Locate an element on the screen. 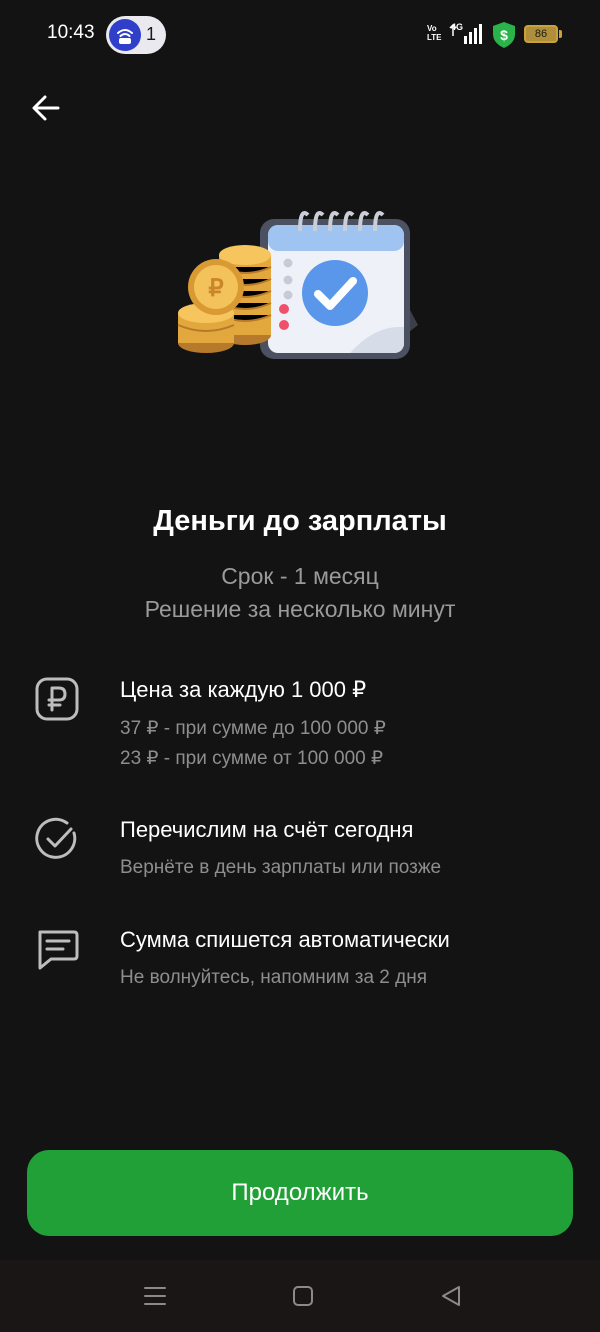 The height and width of the screenshot is (1332, 600). check-circle-icon is located at coordinates (56, 838).